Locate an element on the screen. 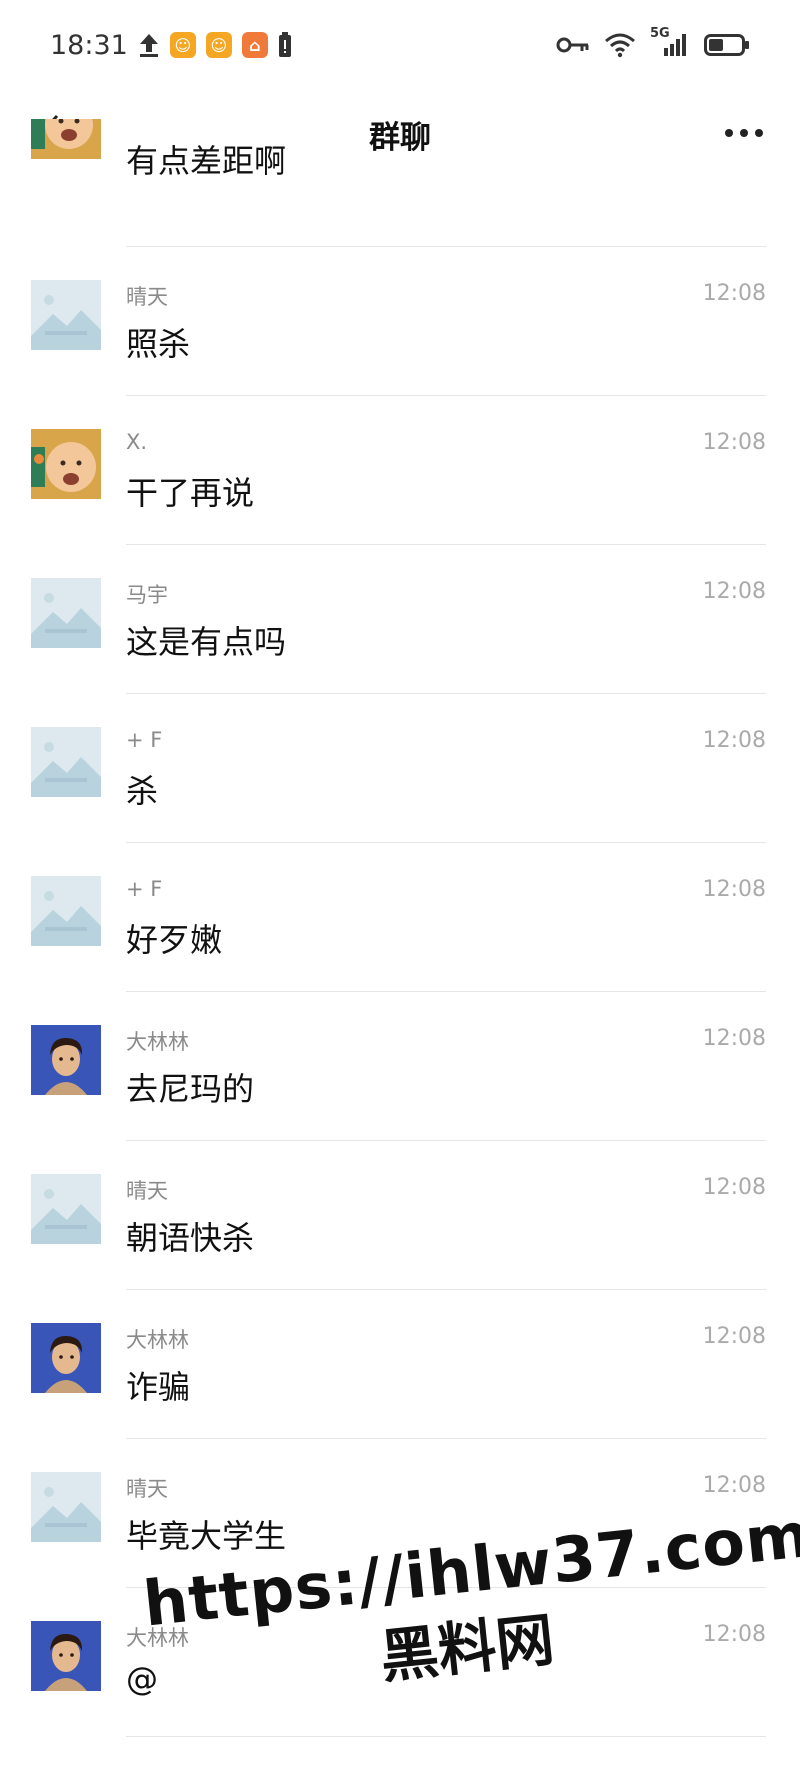 The height and width of the screenshot is (1787, 800). list-item: 马宇 12:08 这是有点吗 is located at coordinates (400, 619).